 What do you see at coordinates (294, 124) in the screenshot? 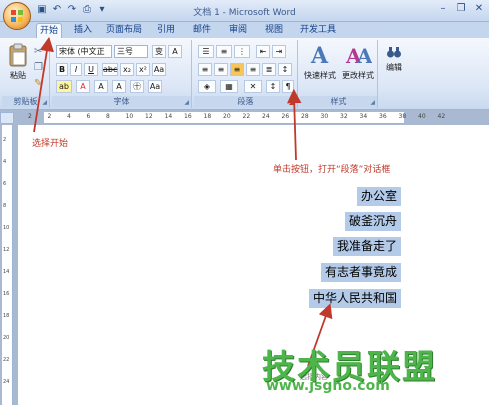
I see `arrow-to-paragraph-launcher` at bounding box center [294, 124].